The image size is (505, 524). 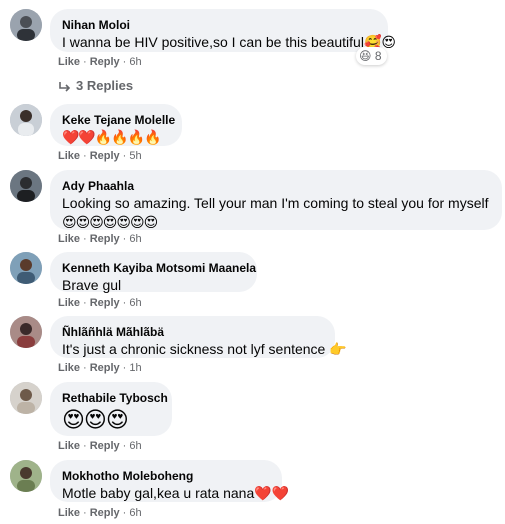 I want to click on comment-author: Keke Tejane Molelle, so click(x=118, y=120).